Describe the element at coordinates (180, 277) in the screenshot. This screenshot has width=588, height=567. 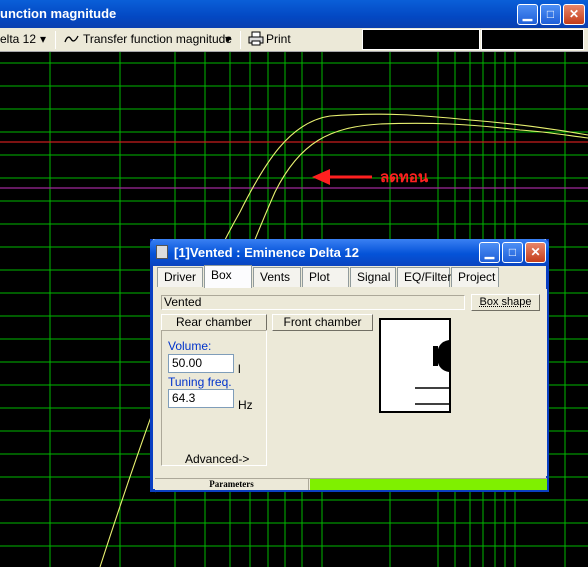
I see `tab-driver: Driver` at that location.